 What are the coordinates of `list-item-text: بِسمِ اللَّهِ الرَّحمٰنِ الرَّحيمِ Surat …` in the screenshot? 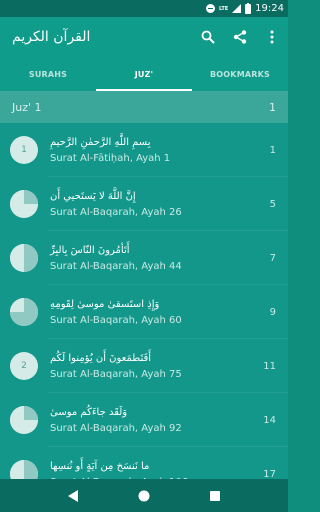 It's located at (154, 150).